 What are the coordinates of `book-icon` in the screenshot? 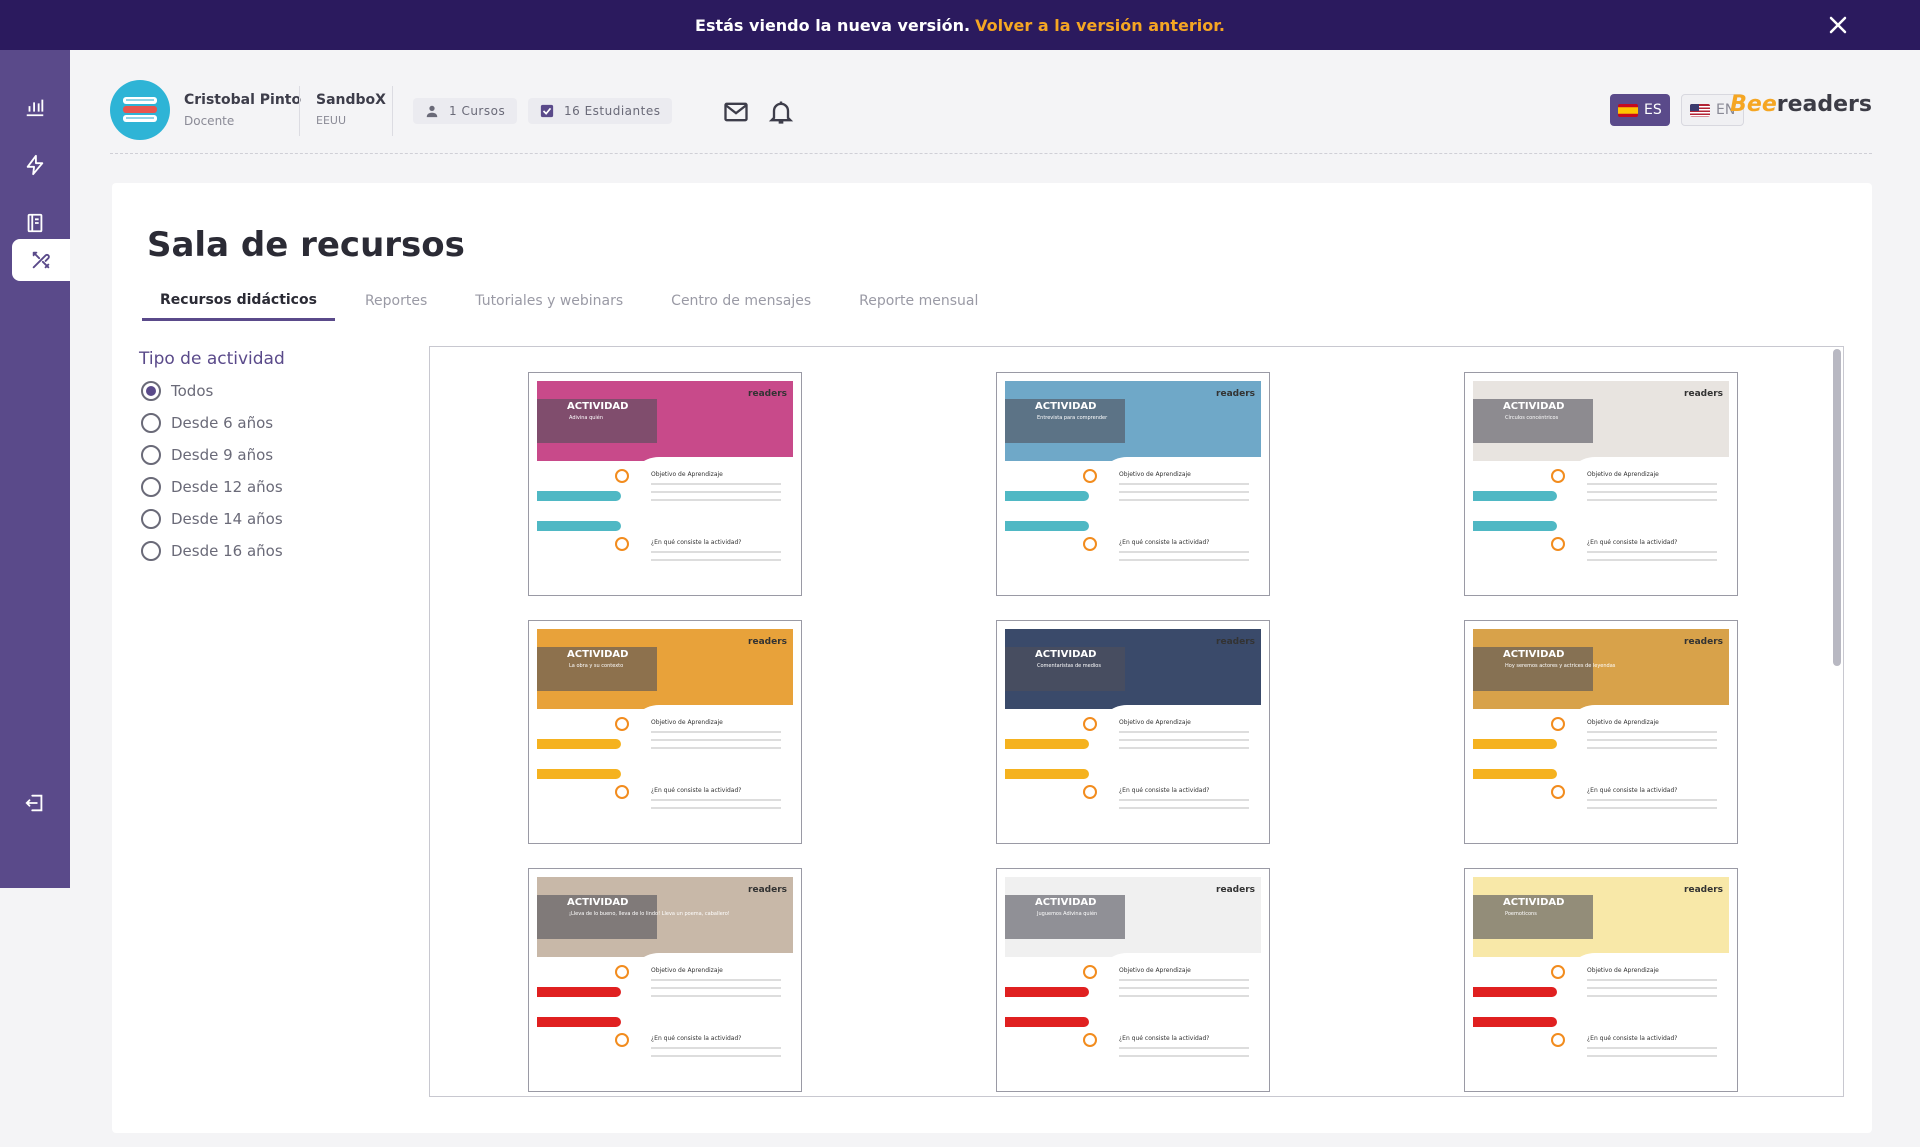 It's located at (35, 223).